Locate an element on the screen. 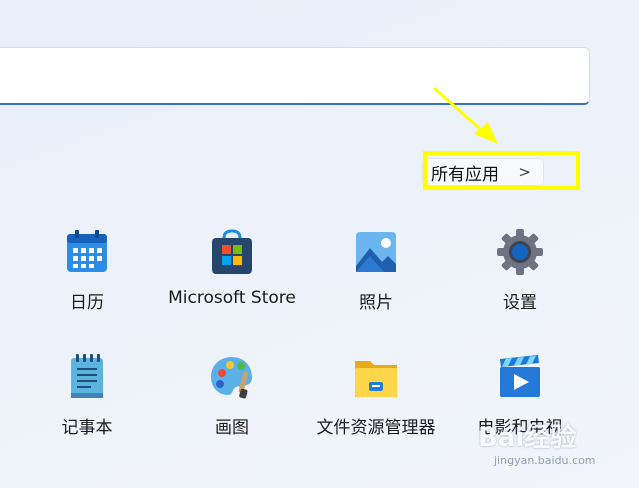  photos-icon is located at coordinates (376, 252).